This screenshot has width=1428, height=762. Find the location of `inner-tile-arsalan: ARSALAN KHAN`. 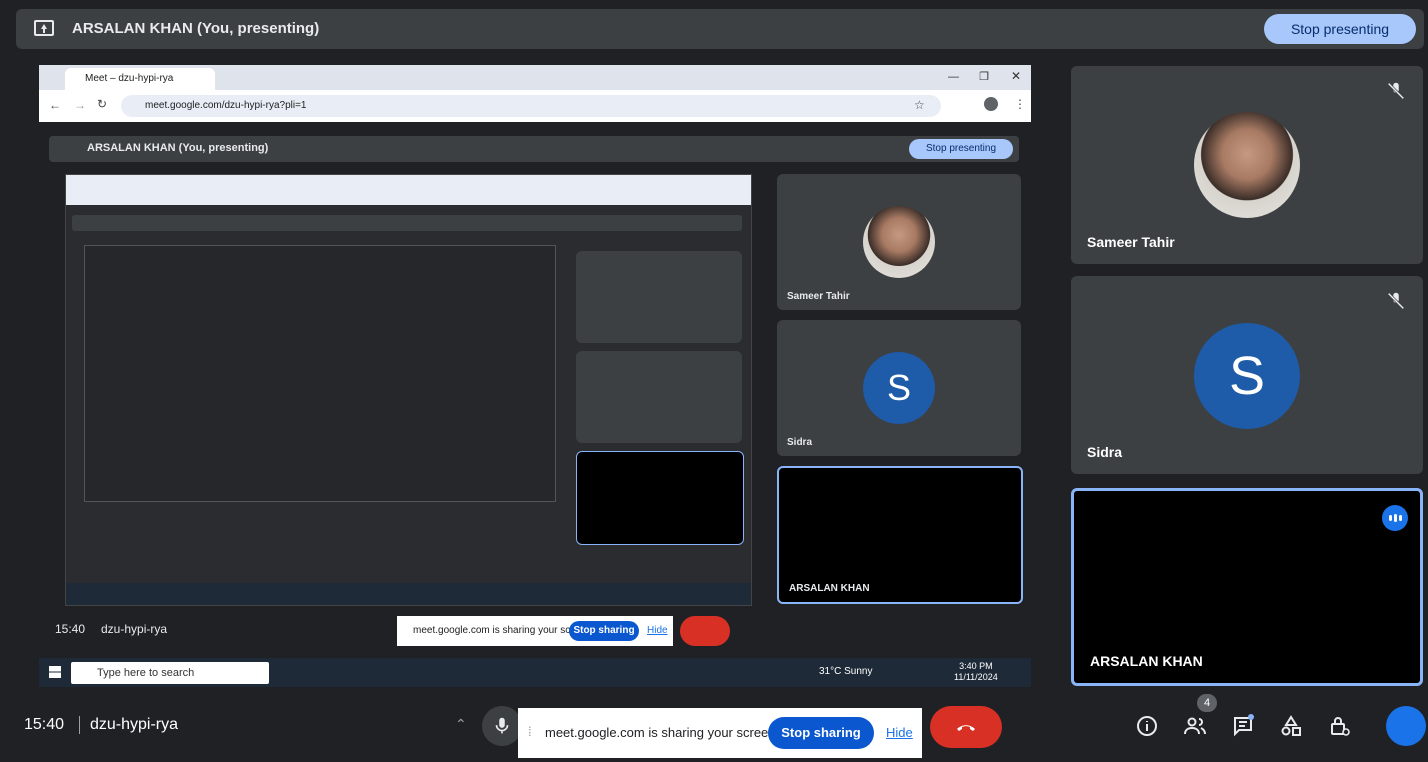

inner-tile-arsalan: ARSALAN KHAN is located at coordinates (900, 535).